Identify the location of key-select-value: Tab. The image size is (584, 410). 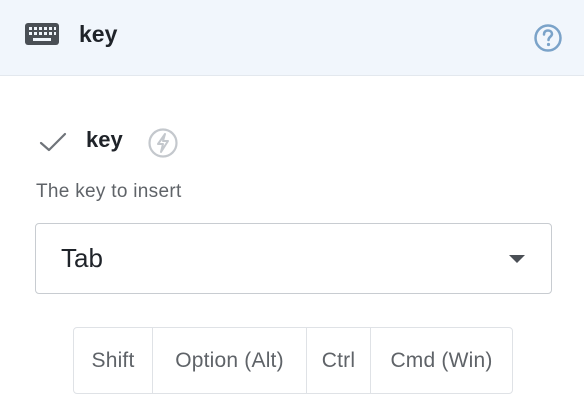
(82, 258).